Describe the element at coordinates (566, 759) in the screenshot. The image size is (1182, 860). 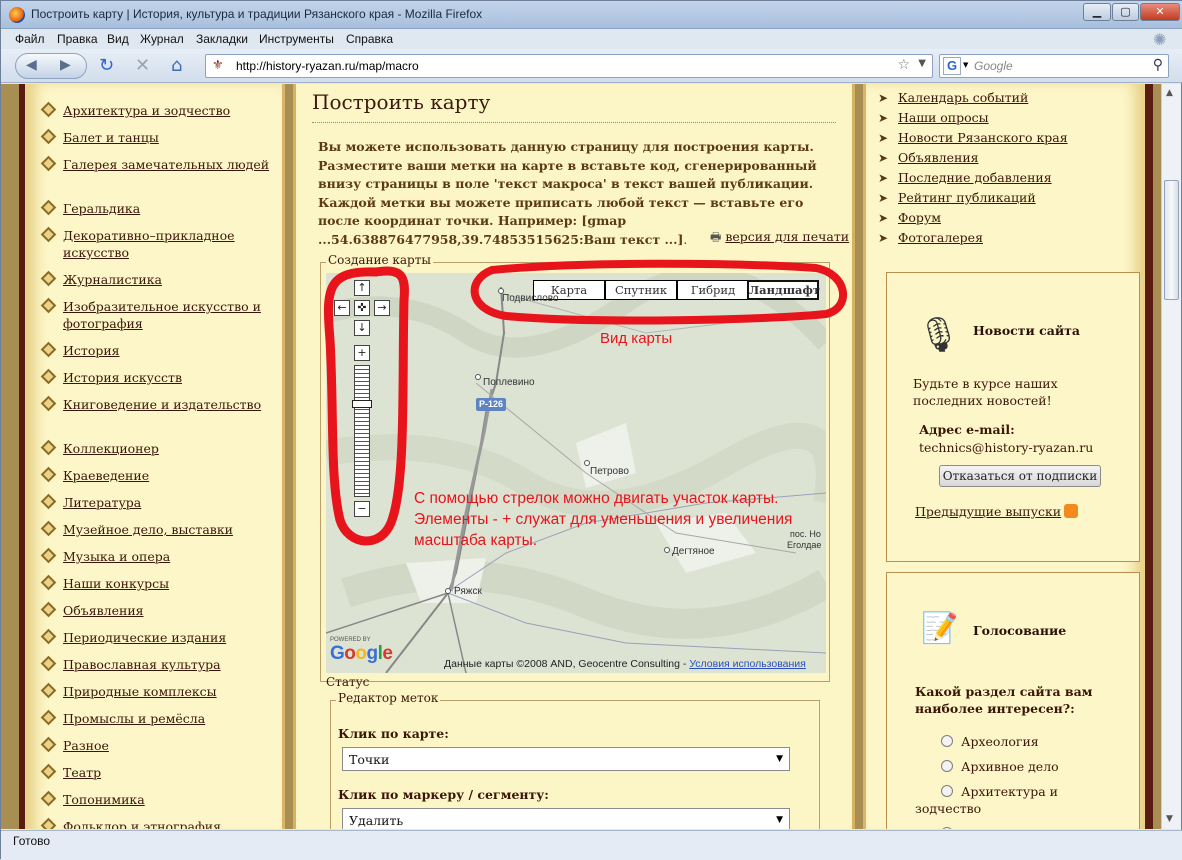
I see `click-map-select: Точки ▼` at that location.